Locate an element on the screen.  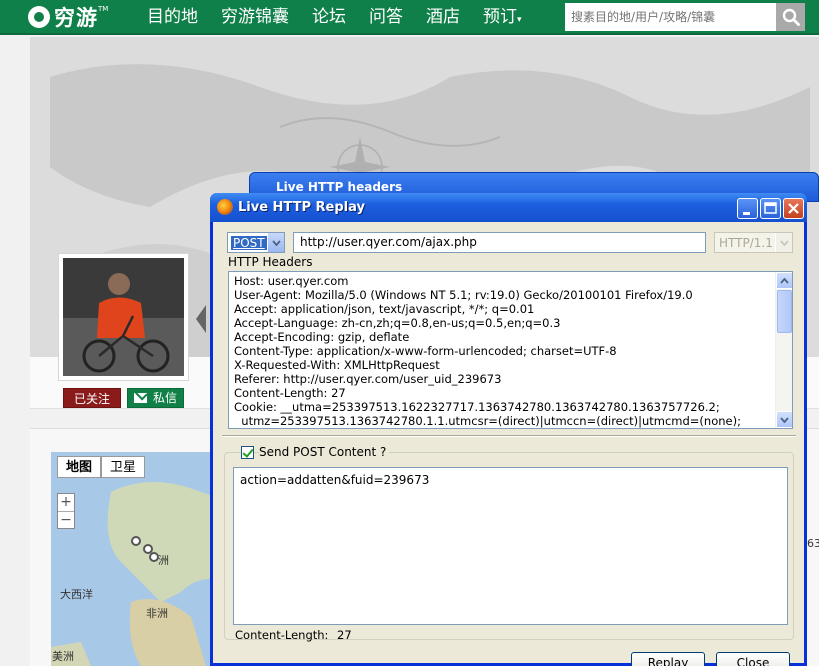
minimize-icon is located at coordinates (746, 213).